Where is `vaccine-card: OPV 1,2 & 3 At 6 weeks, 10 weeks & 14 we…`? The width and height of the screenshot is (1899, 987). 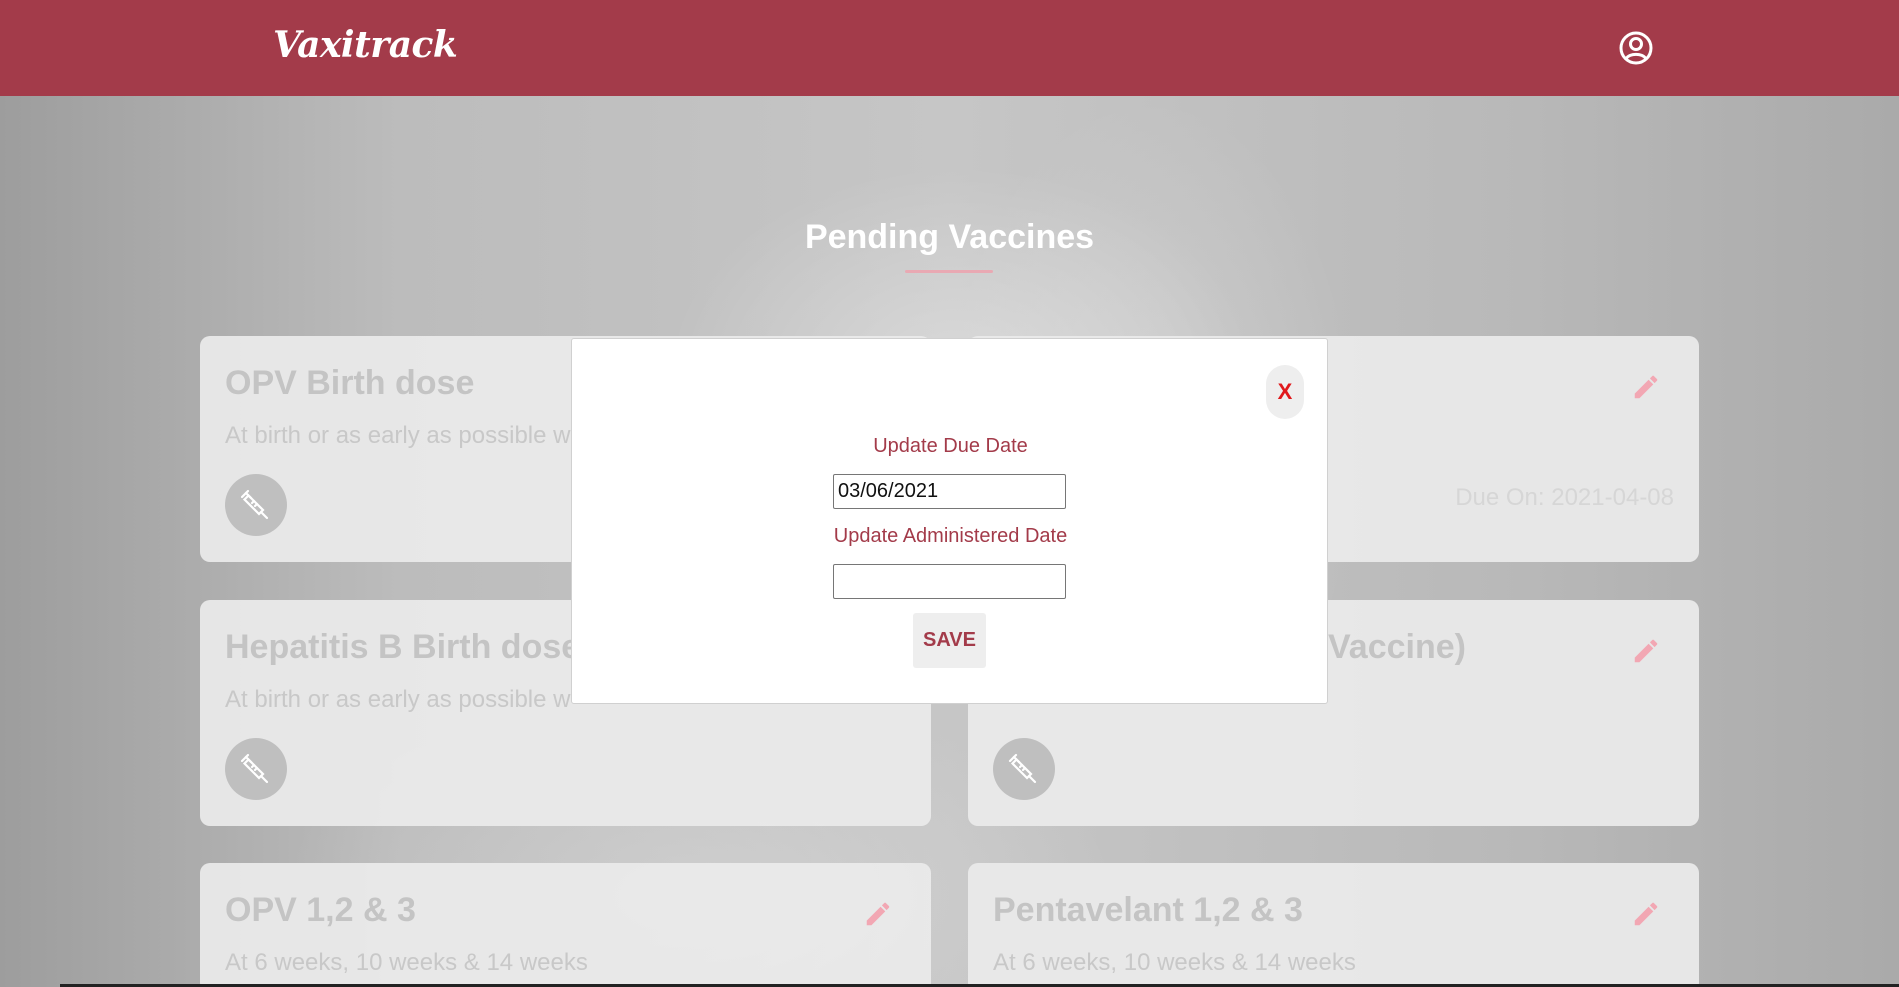 vaccine-card: OPV 1,2 & 3 At 6 weeks, 10 weeks & 14 we… is located at coordinates (565, 925).